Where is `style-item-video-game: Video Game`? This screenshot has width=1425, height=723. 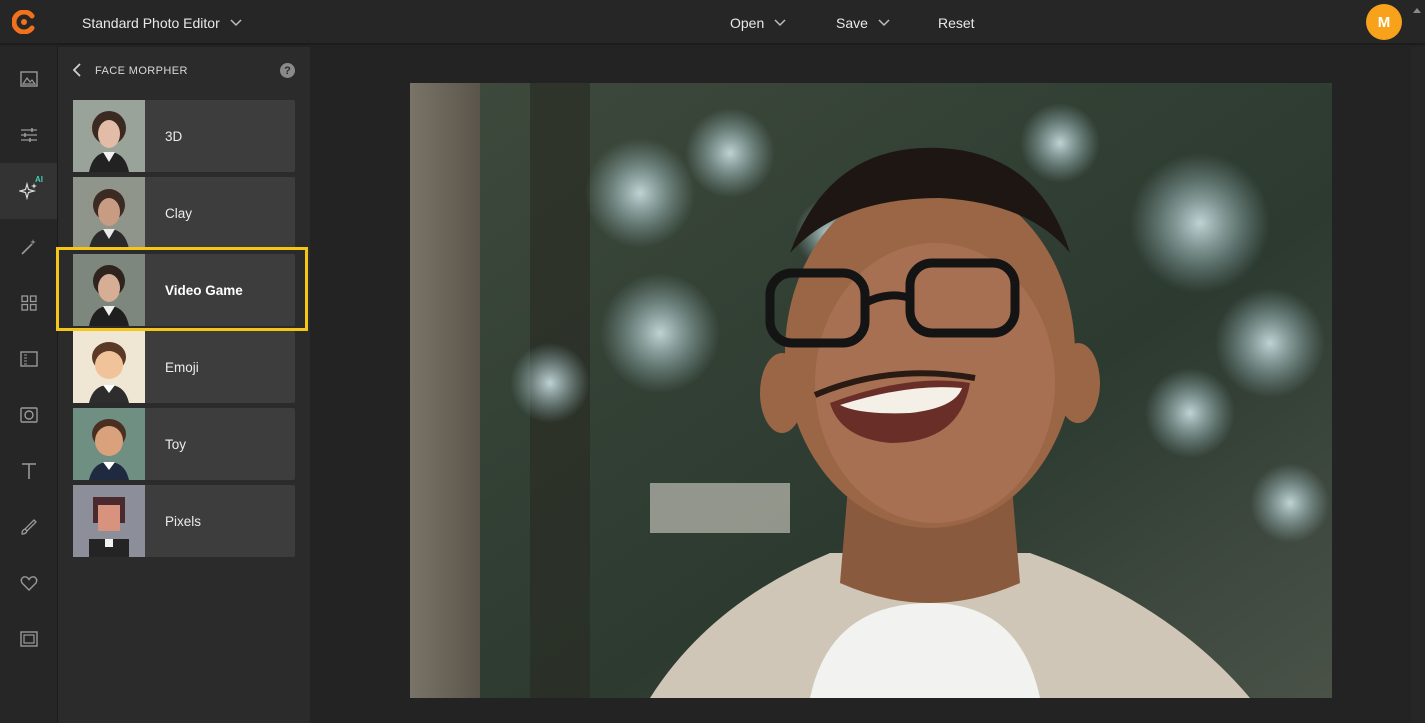 style-item-video-game: Video Game is located at coordinates (184, 290).